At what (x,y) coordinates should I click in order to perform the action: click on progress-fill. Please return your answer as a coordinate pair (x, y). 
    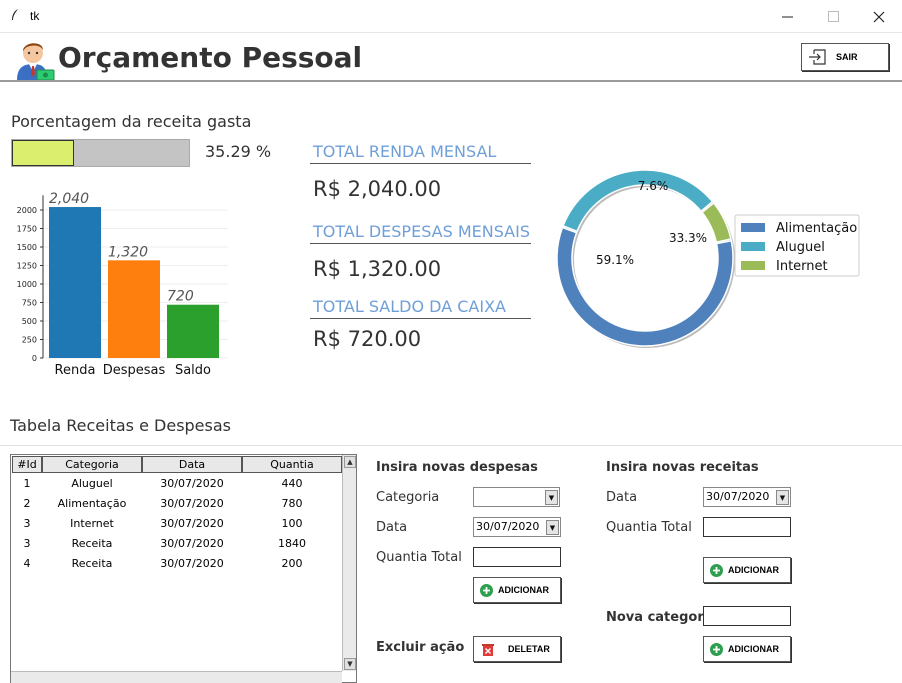
    Looking at the image, I should click on (43, 153).